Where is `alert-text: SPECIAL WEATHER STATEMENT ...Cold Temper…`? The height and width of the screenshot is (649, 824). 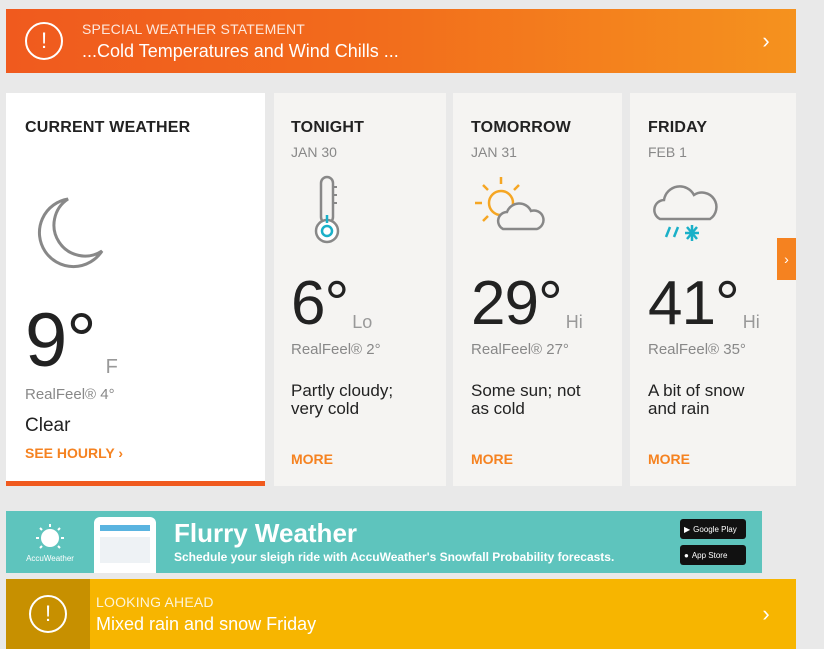 alert-text: SPECIAL WEATHER STATEMENT ...Cold Temper… is located at coordinates (409, 41).